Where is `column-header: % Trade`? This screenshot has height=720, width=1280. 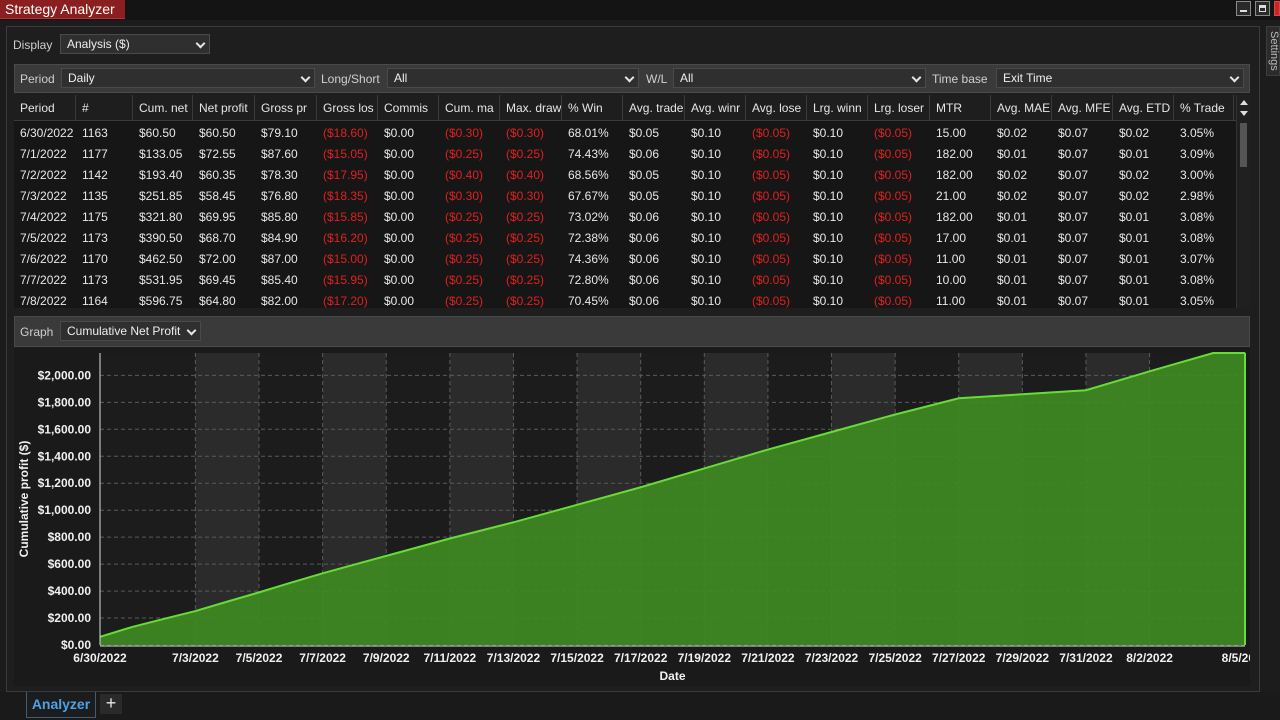 column-header: % Trade is located at coordinates (1204, 108).